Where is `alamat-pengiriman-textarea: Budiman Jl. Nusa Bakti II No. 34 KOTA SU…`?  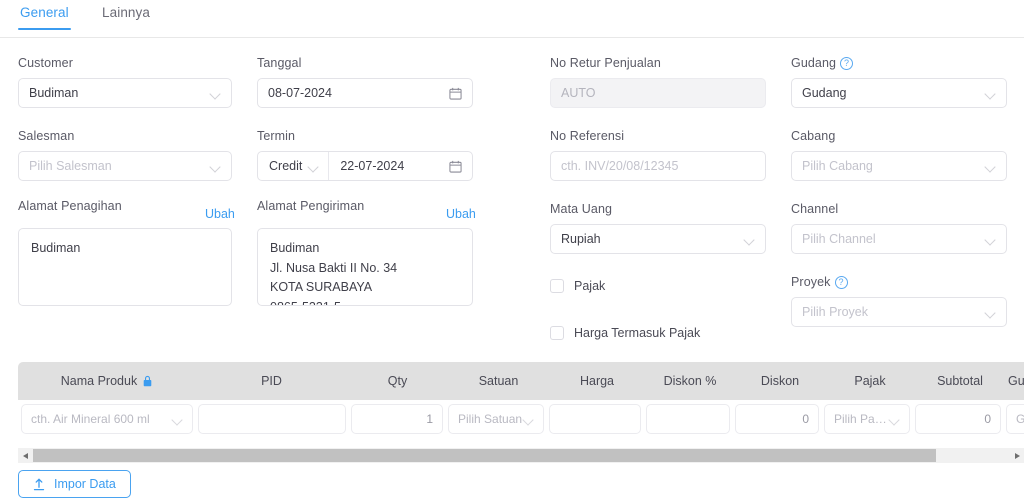
alamat-pengiriman-textarea: Budiman Jl. Nusa Bakti II No. 34 KOTA SU… is located at coordinates (365, 267).